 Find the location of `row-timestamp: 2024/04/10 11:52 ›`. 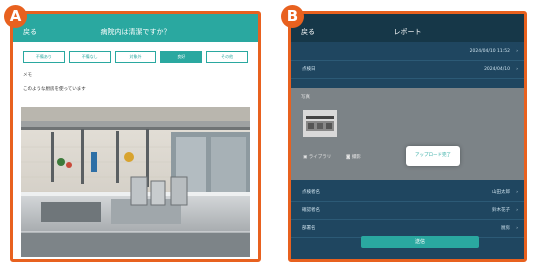

row-timestamp: 2024/04/10 11:52 › is located at coordinates (407, 52).